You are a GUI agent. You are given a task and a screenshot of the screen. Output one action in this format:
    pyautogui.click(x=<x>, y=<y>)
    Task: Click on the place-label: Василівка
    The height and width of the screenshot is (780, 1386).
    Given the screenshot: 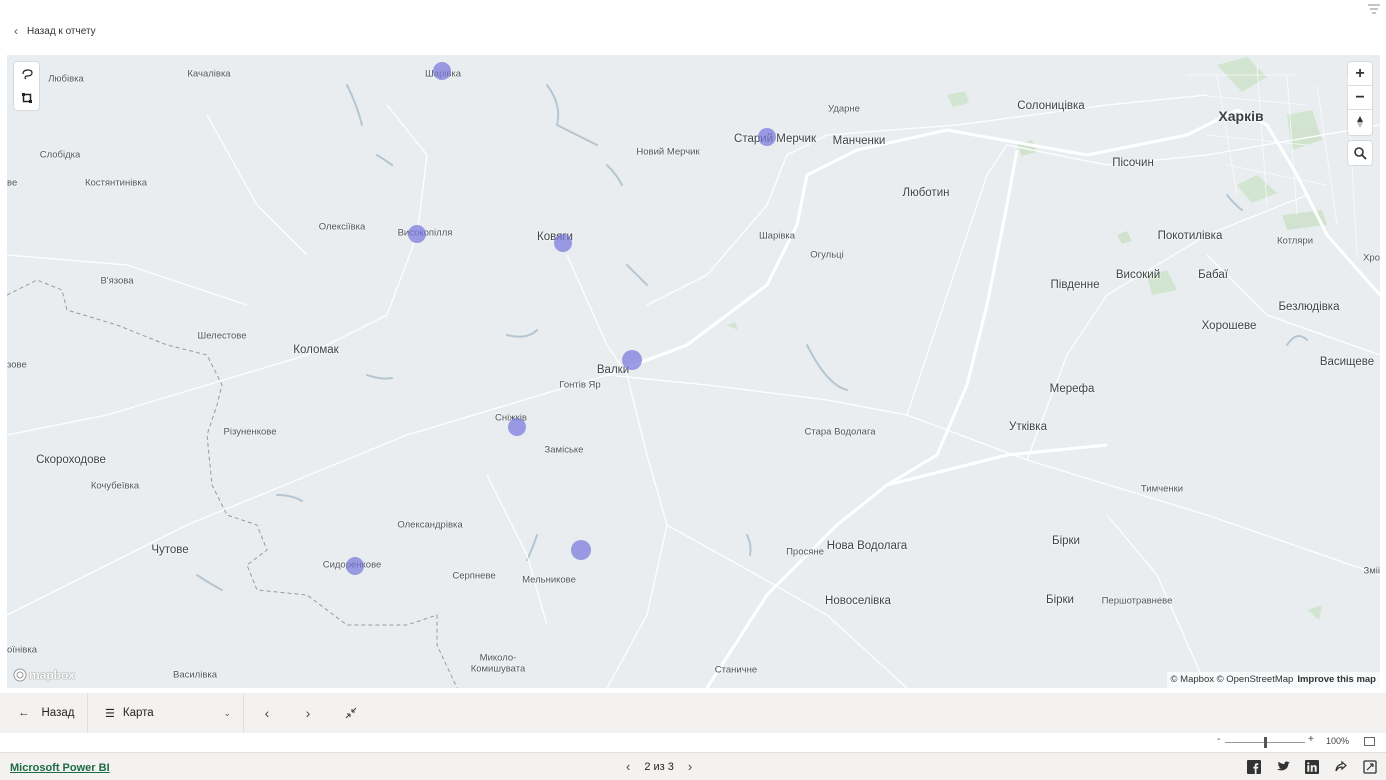 What is the action you would take?
    pyautogui.click(x=195, y=675)
    